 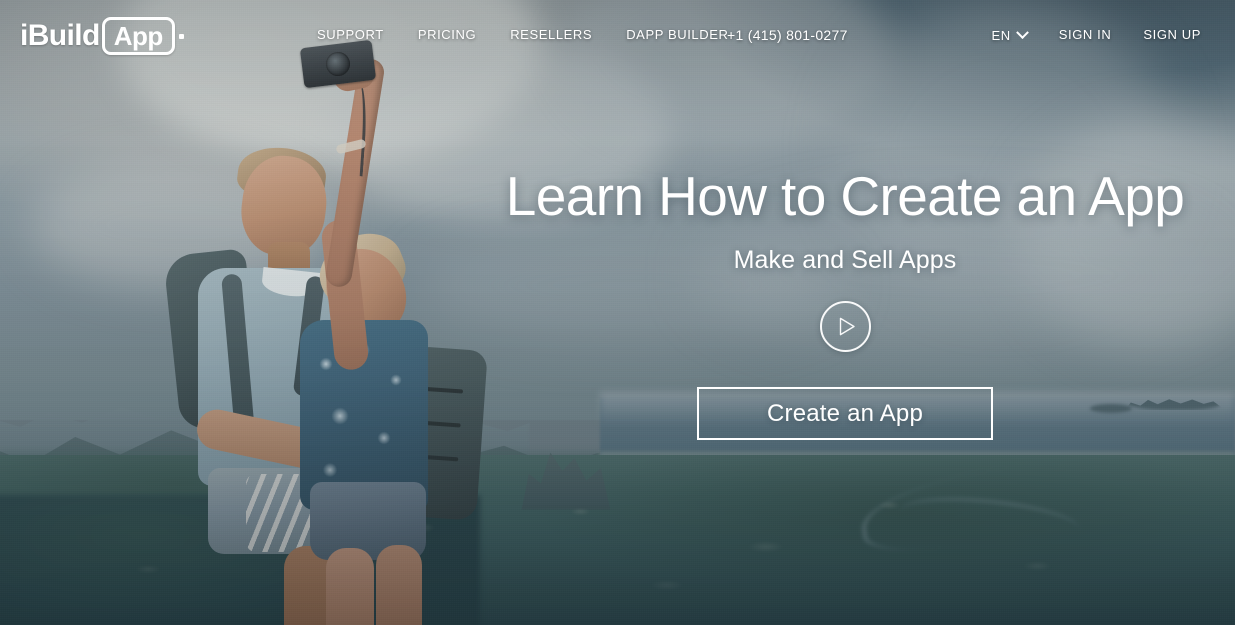 I want to click on play-video-button, so click(x=845, y=327).